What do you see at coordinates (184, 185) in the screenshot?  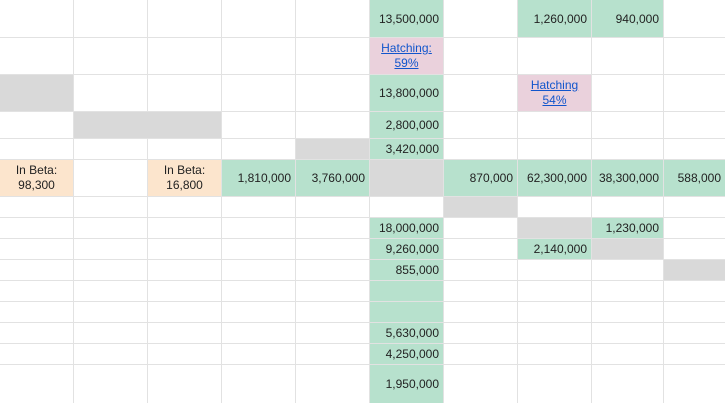 I see `in-beta-value: 16,800` at bounding box center [184, 185].